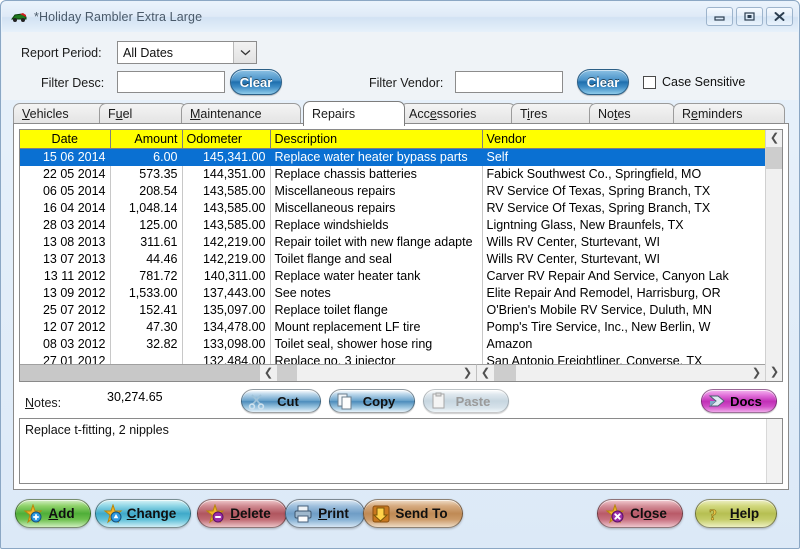 The width and height of the screenshot is (800, 549). What do you see at coordinates (632, 225) in the screenshot?
I see `cell-vendor: Ligntning Glass, New Braunfels, TX` at bounding box center [632, 225].